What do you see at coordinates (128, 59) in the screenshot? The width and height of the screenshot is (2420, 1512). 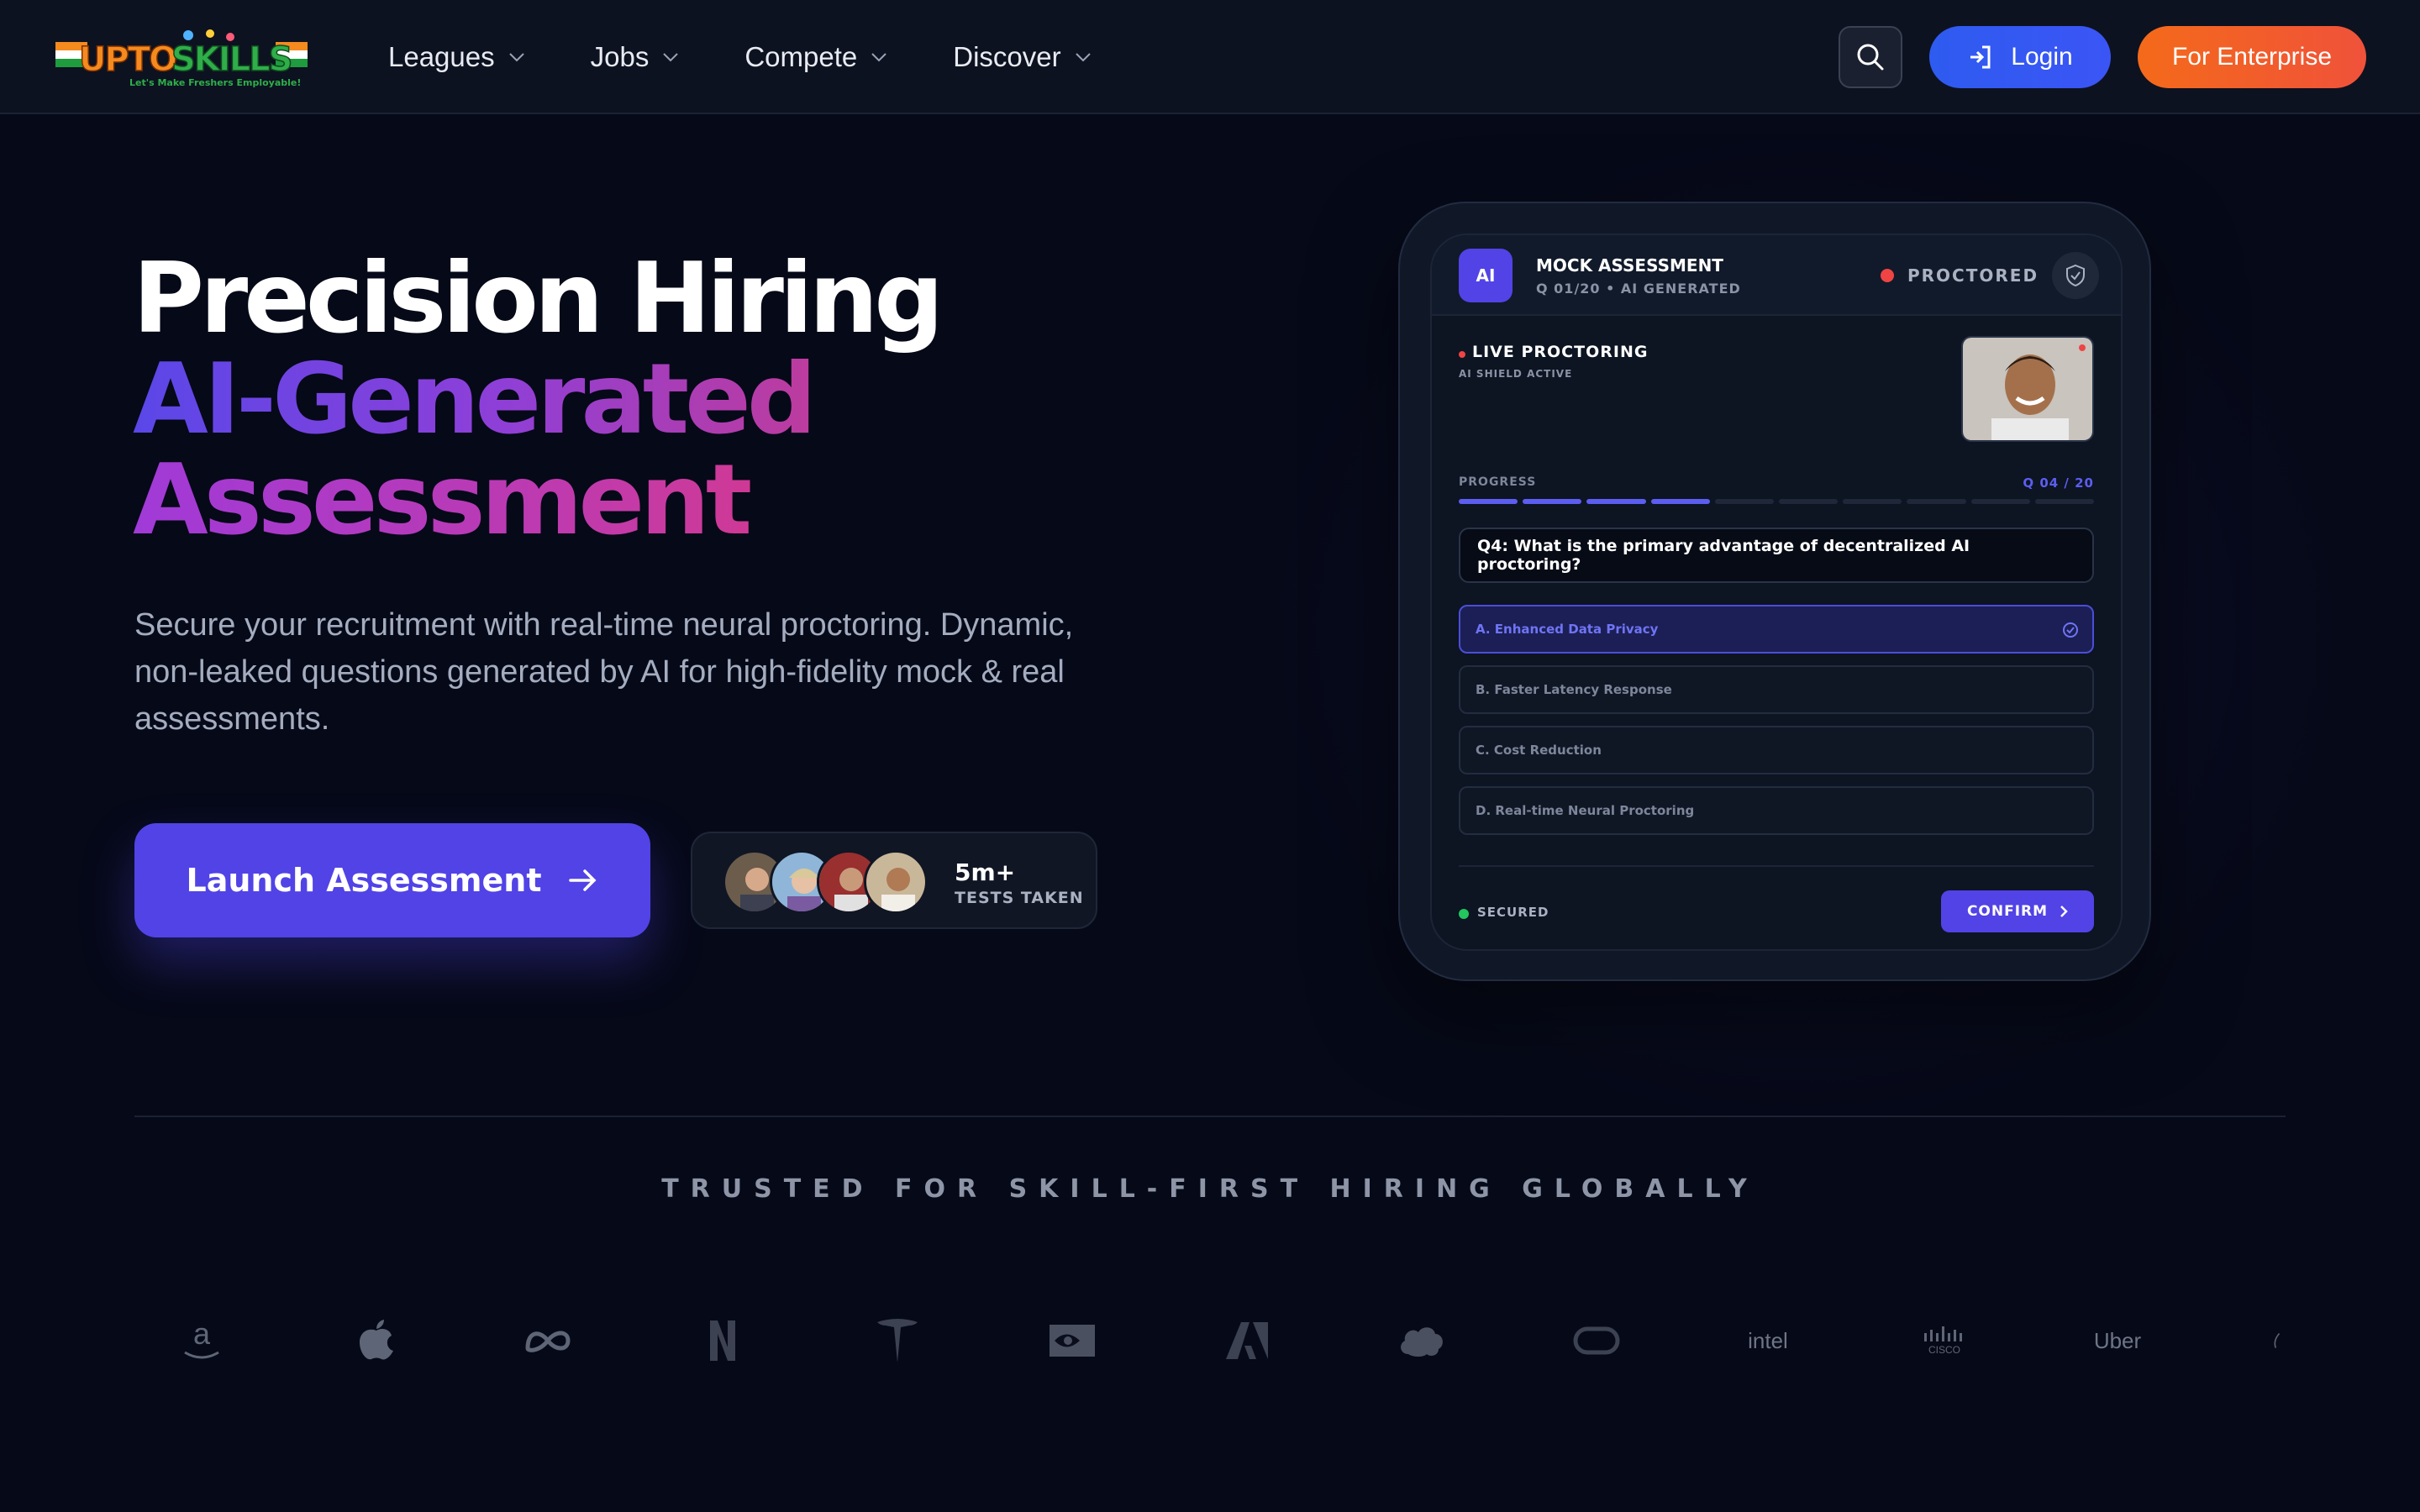 I see `svg-text: UPTO` at bounding box center [128, 59].